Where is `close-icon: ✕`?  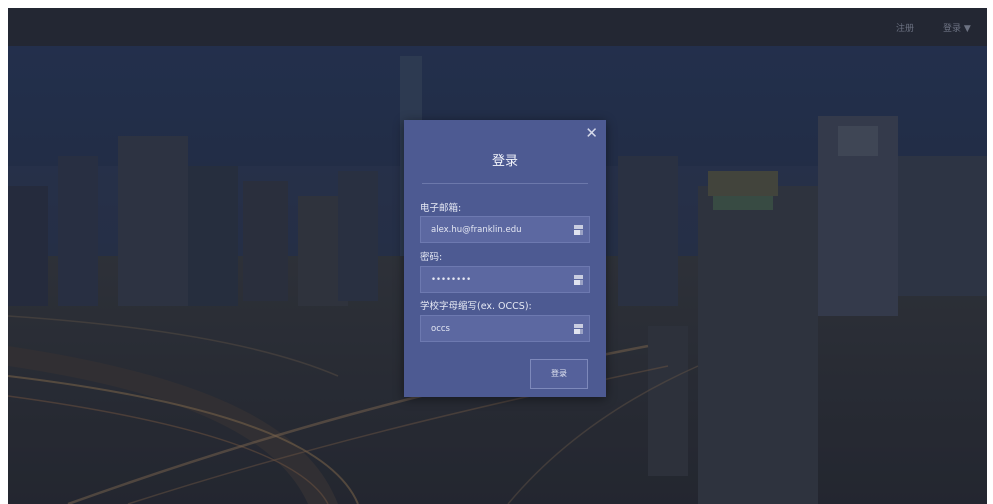
close-icon: ✕ is located at coordinates (591, 133).